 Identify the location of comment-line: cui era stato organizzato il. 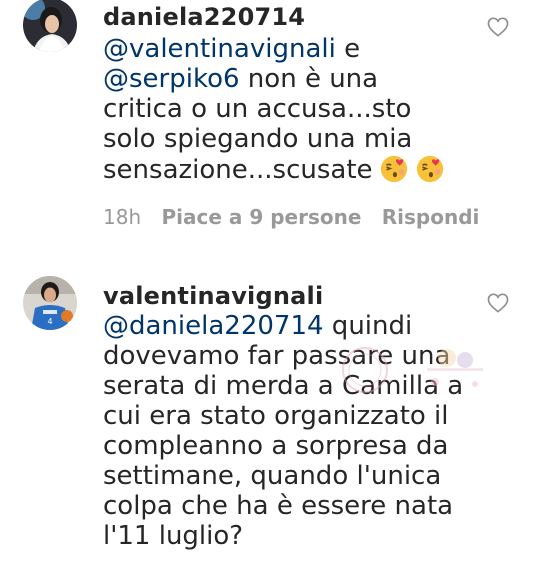
(276, 416).